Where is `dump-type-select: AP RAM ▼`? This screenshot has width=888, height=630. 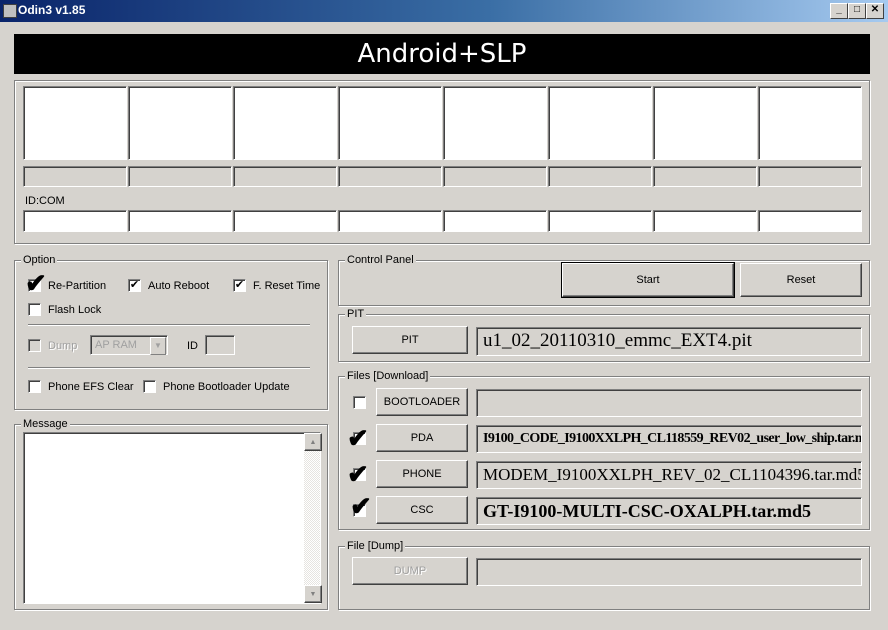 dump-type-select: AP RAM ▼ is located at coordinates (129, 345).